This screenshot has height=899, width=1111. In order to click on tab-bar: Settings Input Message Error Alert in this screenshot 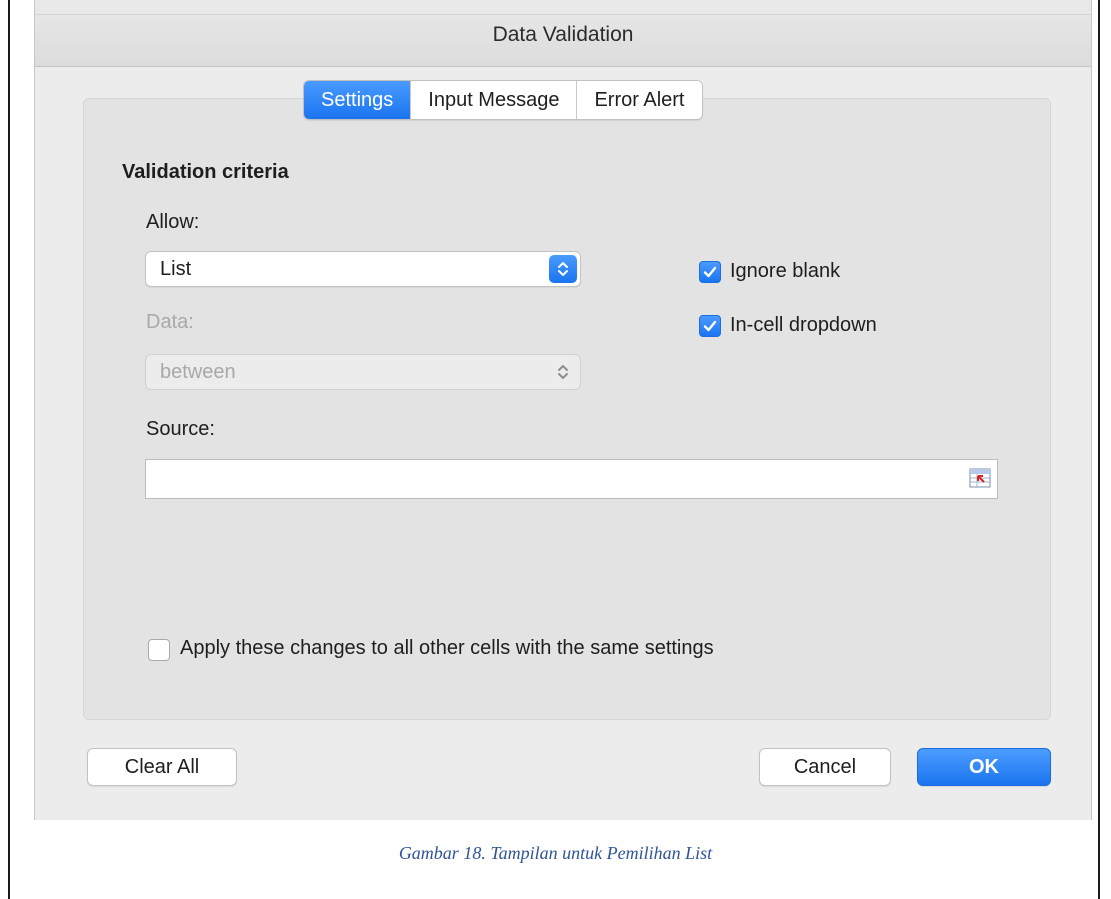, I will do `click(503, 100)`.